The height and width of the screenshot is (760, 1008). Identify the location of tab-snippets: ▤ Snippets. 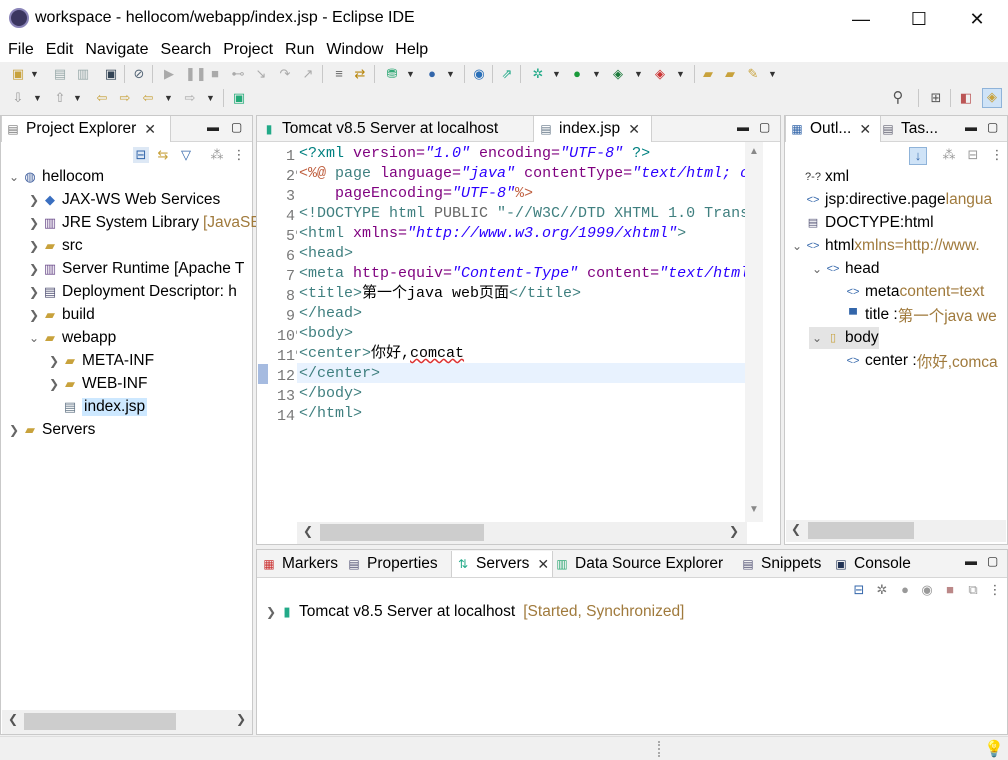
(786, 564).